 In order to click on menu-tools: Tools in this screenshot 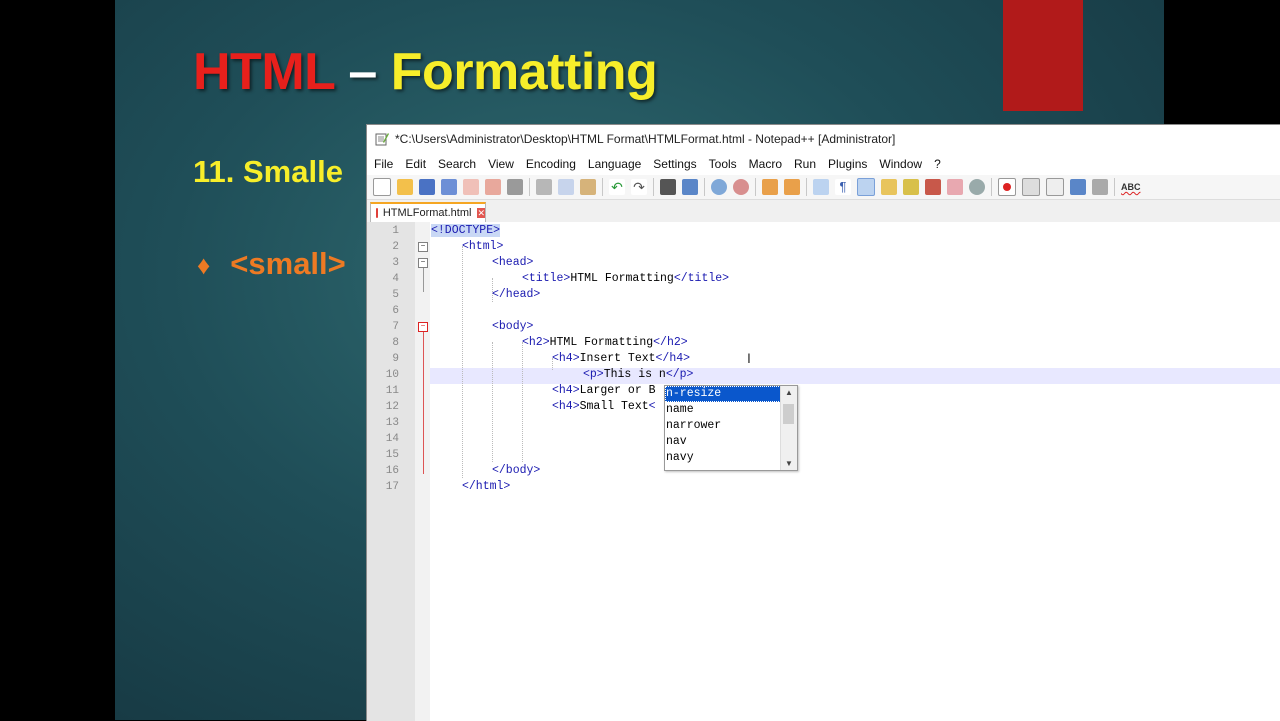, I will do `click(723, 164)`.